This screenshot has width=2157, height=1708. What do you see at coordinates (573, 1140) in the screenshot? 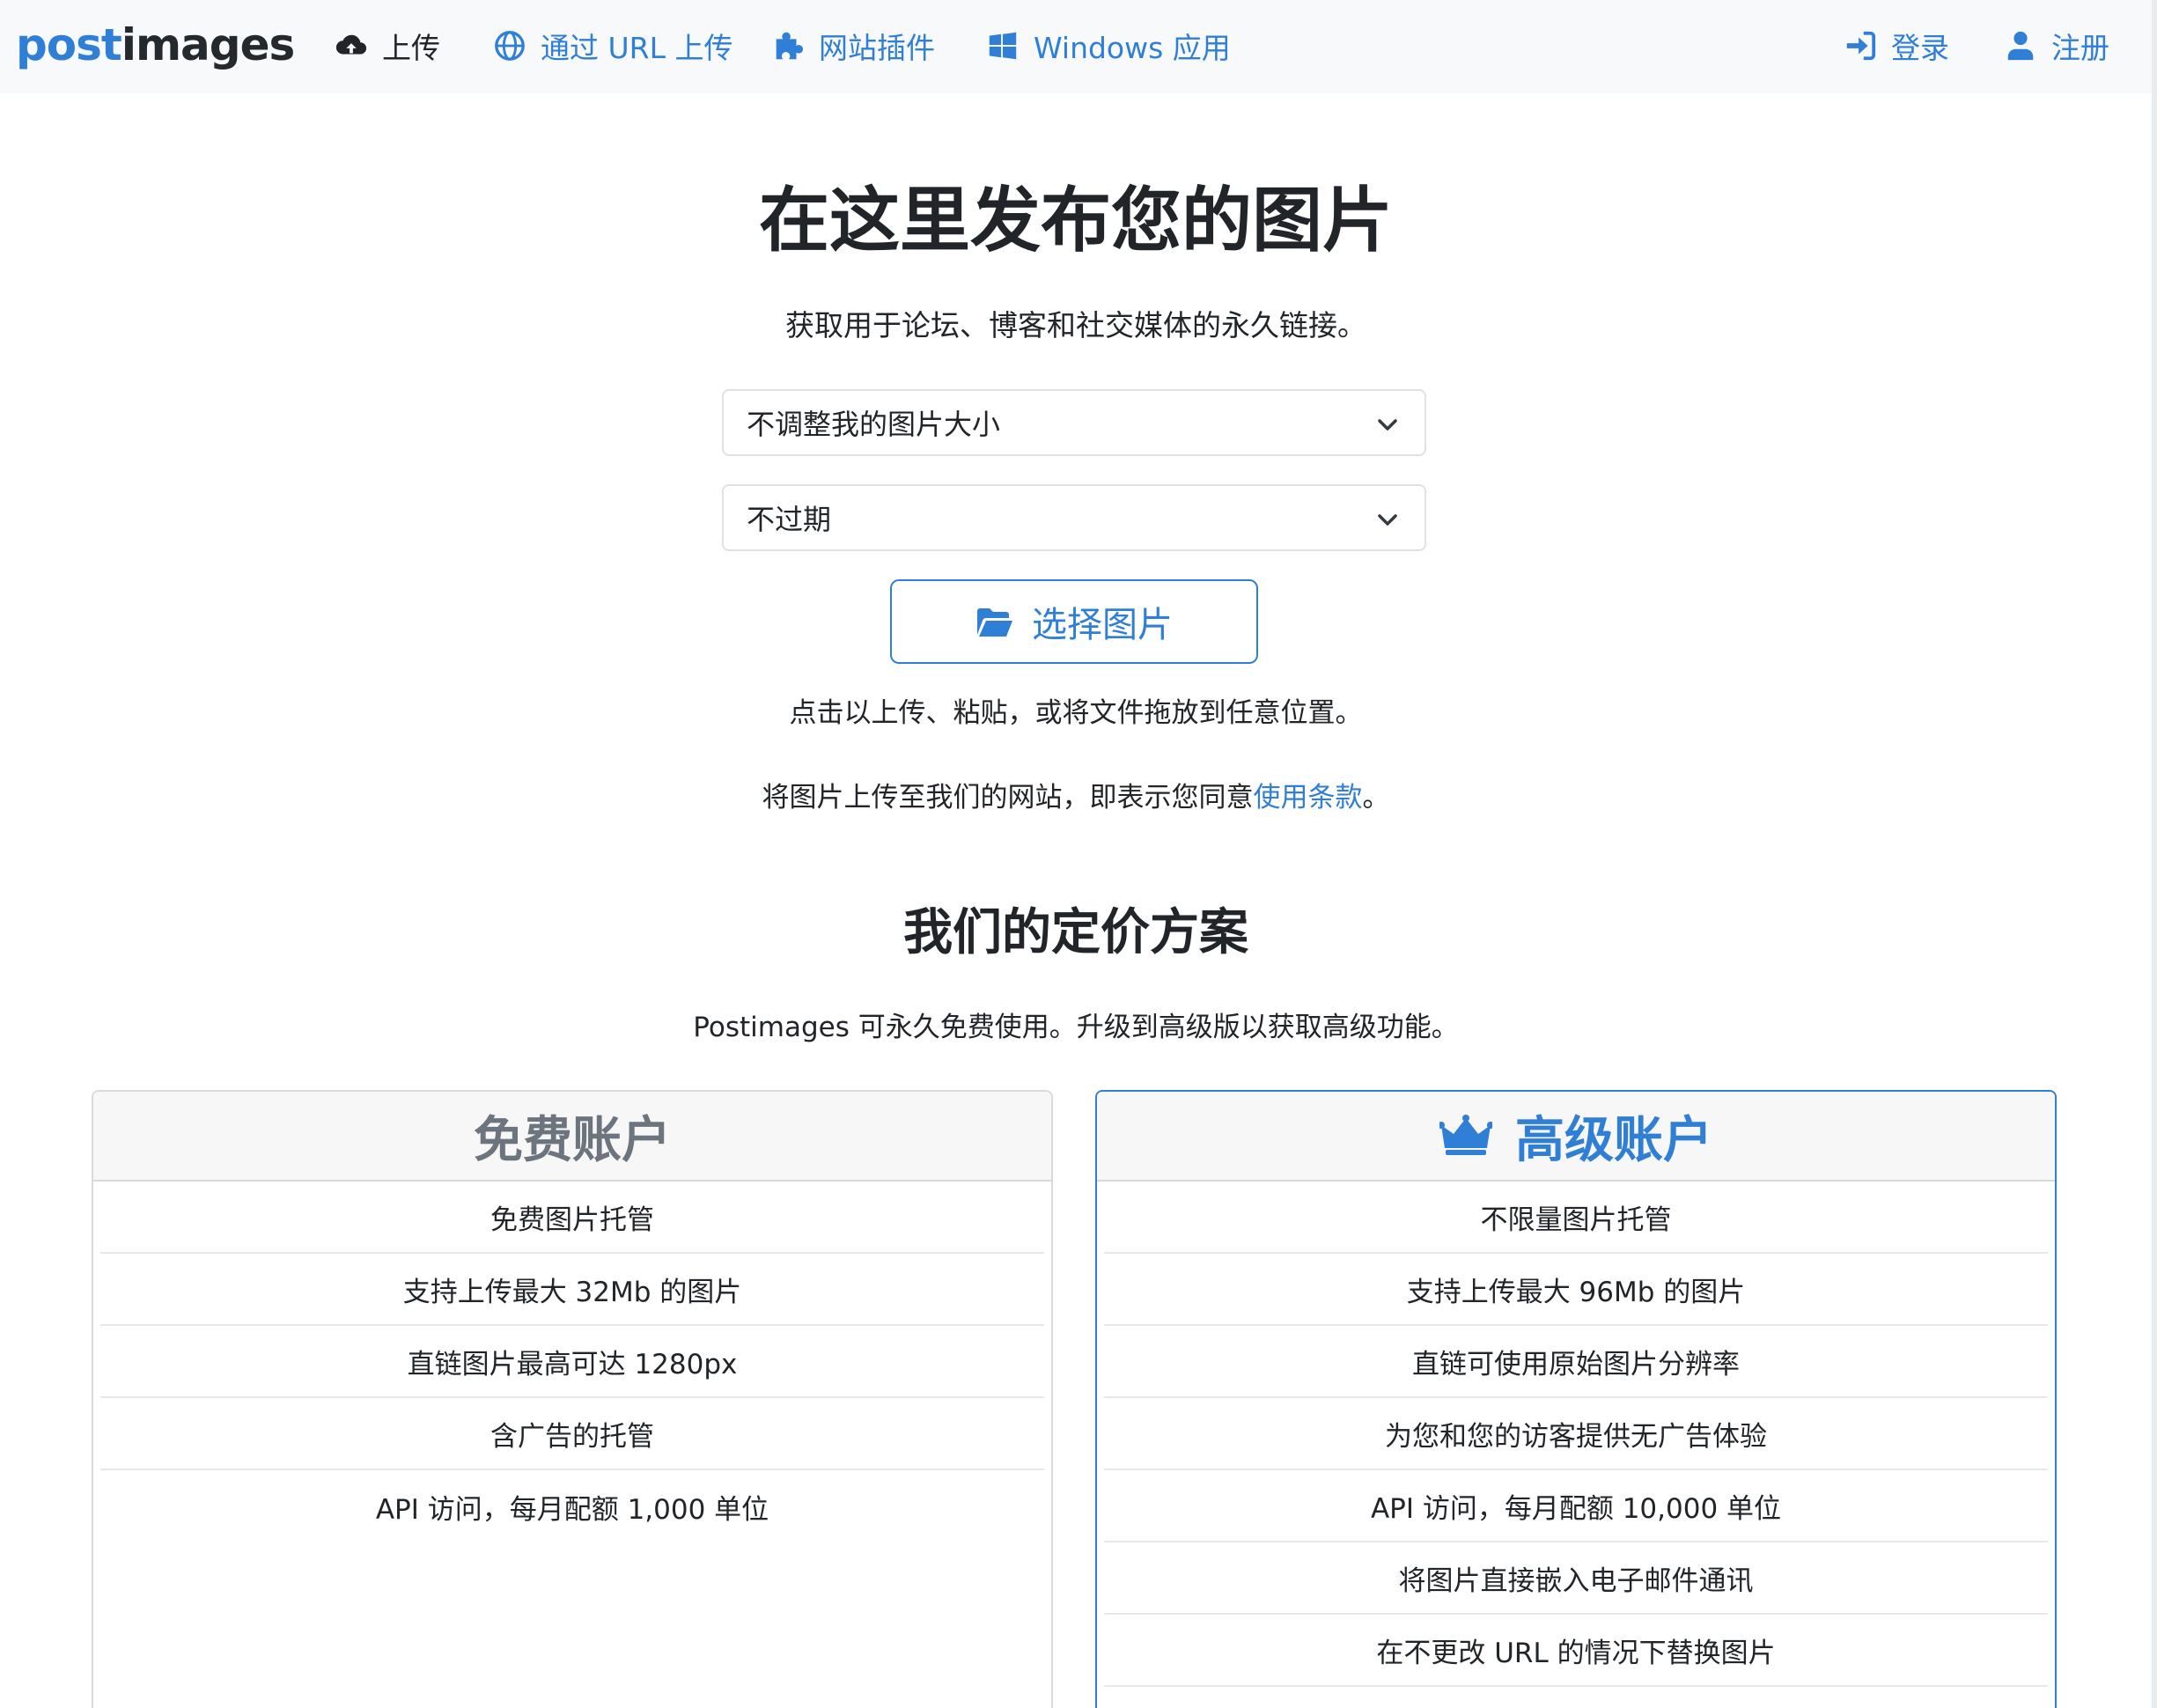
I see `free-plan-title: 免费账户` at bounding box center [573, 1140].